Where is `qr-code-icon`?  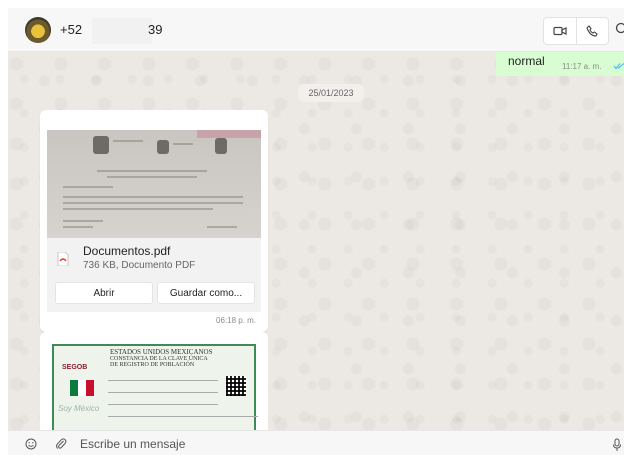
qr-code-icon is located at coordinates (236, 386).